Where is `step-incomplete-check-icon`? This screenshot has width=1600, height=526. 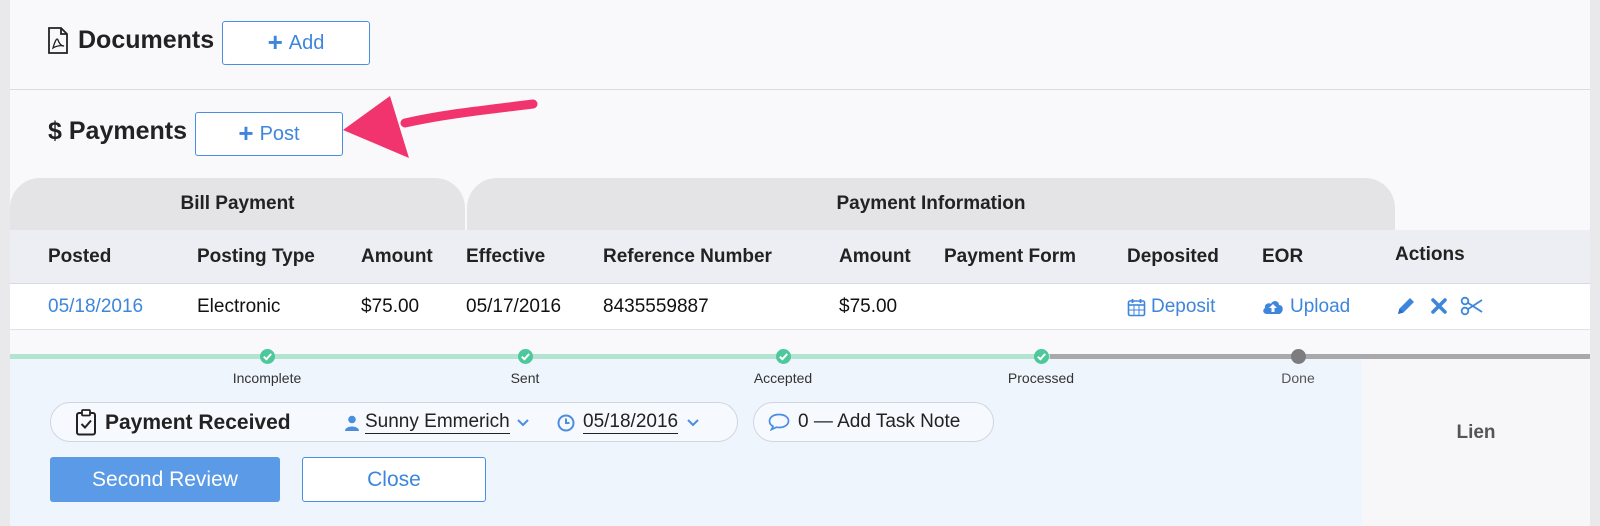
step-incomplete-check-icon is located at coordinates (267, 356).